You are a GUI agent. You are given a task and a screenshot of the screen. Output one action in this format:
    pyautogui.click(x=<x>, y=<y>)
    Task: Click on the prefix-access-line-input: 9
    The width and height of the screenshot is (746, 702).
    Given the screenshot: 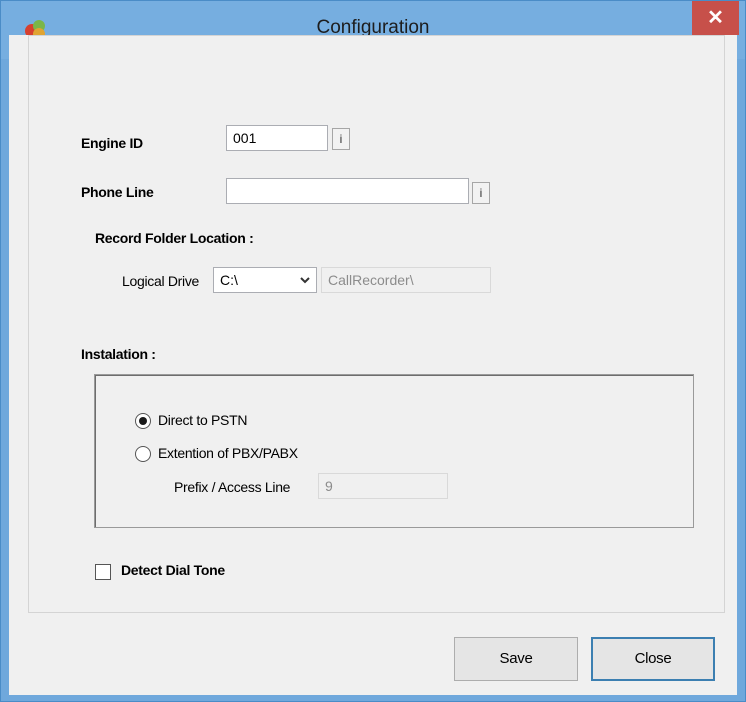 What is the action you would take?
    pyautogui.click(x=383, y=486)
    